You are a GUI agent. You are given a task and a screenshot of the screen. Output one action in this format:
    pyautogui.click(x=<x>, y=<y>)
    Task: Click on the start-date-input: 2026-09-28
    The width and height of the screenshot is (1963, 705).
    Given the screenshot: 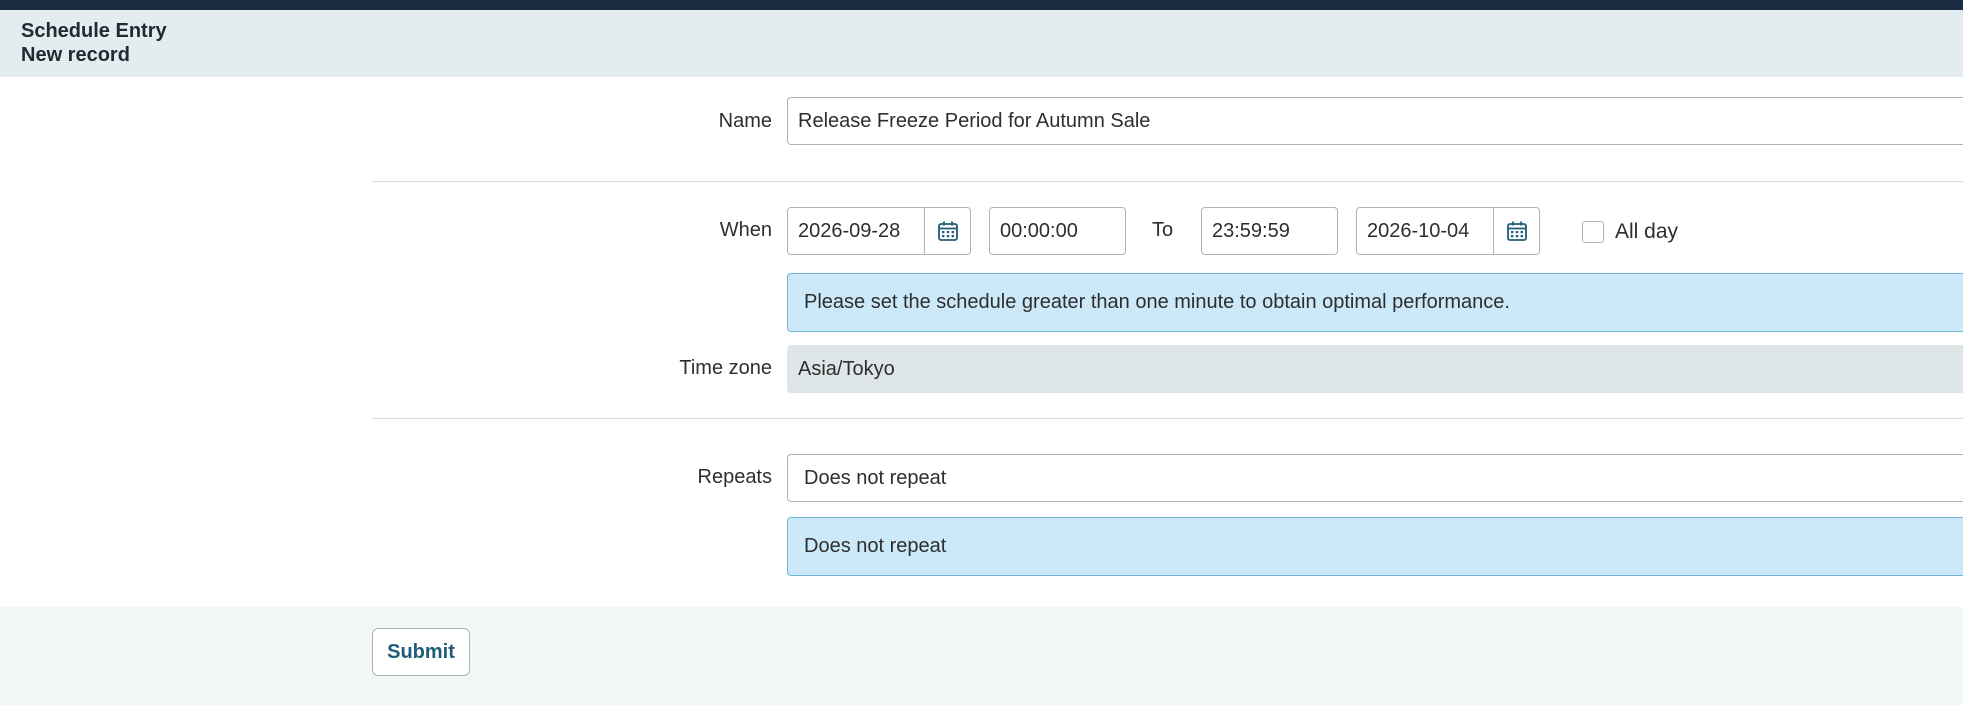 What is the action you would take?
    pyautogui.click(x=856, y=231)
    